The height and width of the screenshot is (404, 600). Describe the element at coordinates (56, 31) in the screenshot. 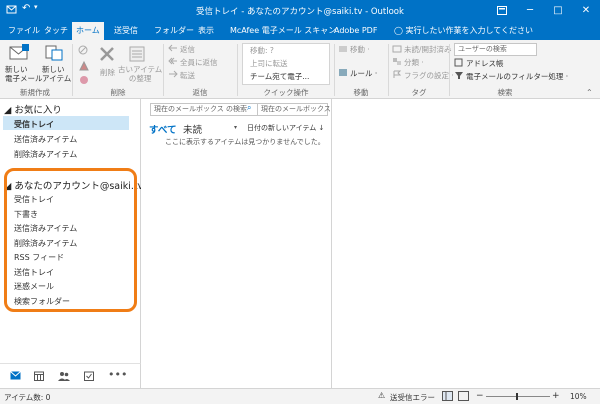

I see `tab-touch: タッチ` at that location.